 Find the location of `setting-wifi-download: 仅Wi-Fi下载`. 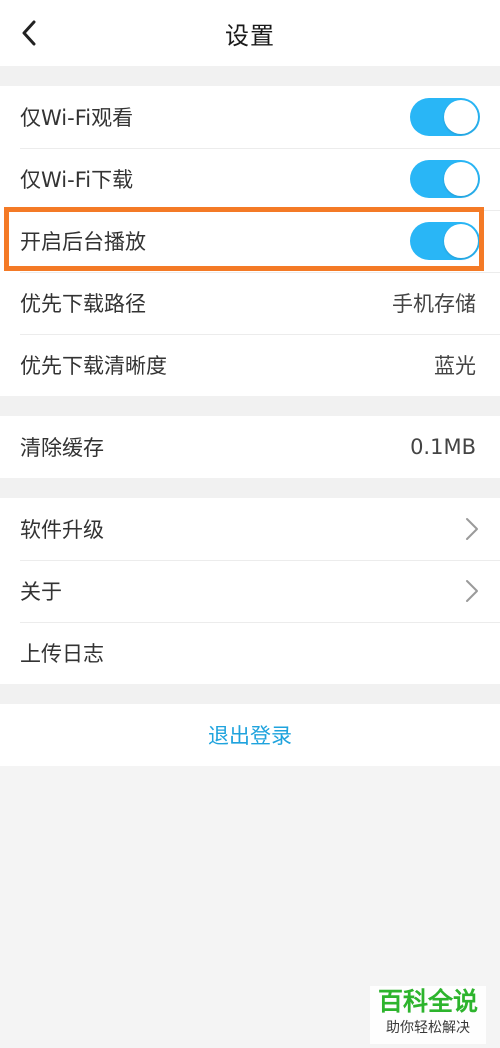

setting-wifi-download: 仅Wi-Fi下载 is located at coordinates (250, 179).